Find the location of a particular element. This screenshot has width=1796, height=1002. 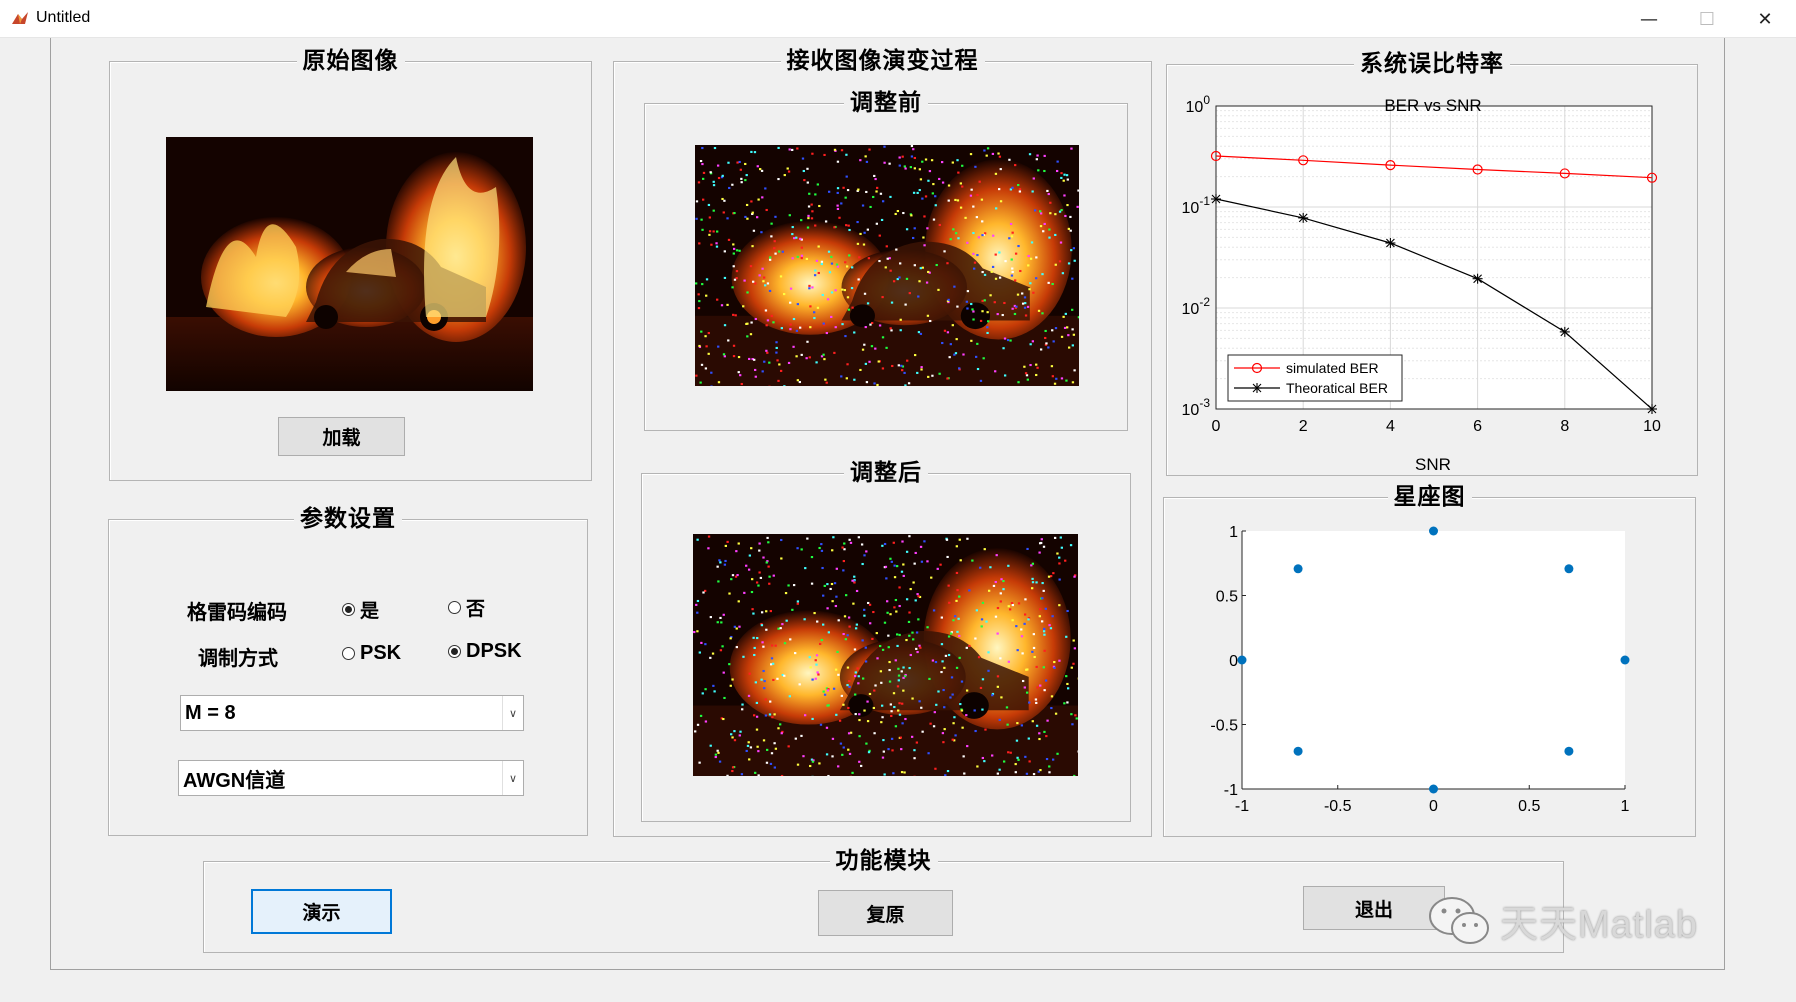

before-adjust-image is located at coordinates (887, 265).